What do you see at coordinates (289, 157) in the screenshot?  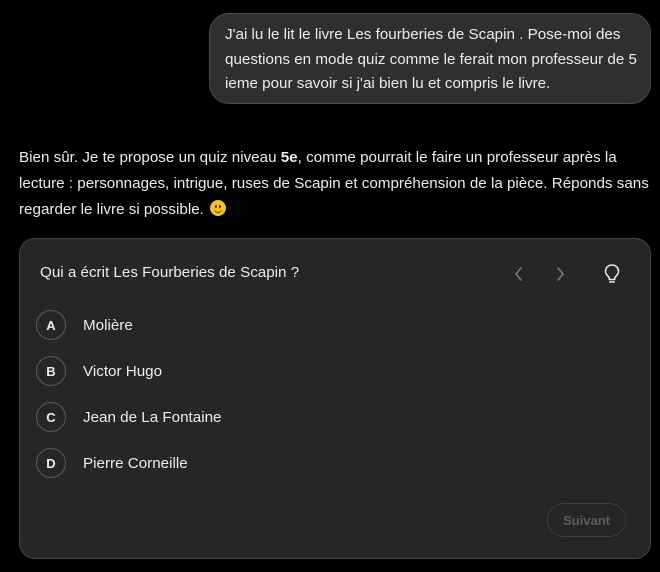 I see `assistant-text-bold: 5e` at bounding box center [289, 157].